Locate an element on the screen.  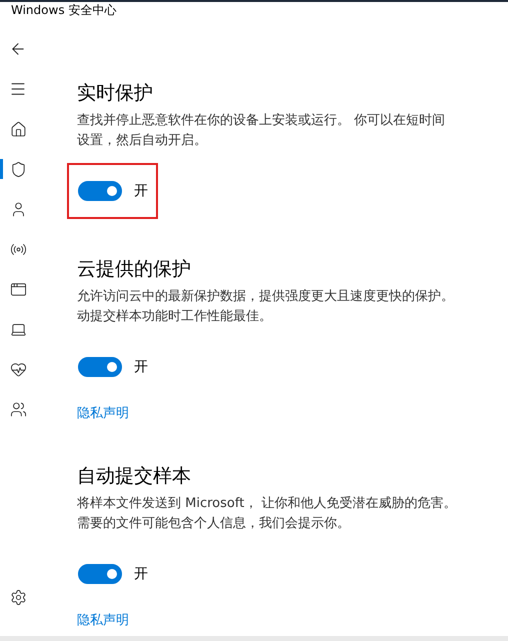
description-text: 查找并停止恶意软件在你的设备上安装或运行。 你可以在短时间 is located at coordinates (261, 121).